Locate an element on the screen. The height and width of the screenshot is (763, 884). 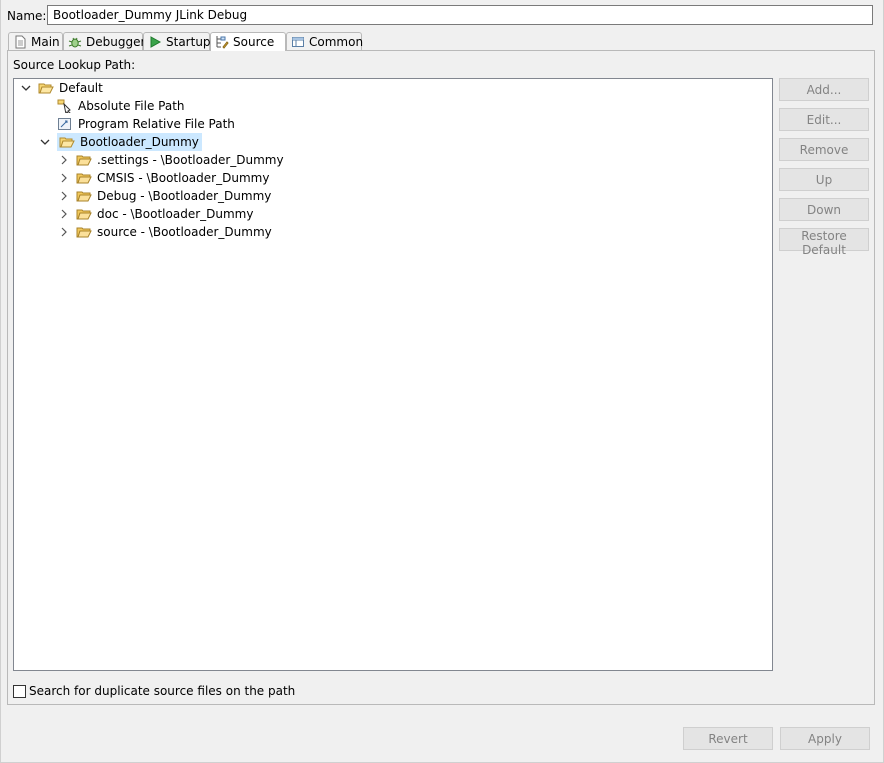
name-input is located at coordinates (460, 15).